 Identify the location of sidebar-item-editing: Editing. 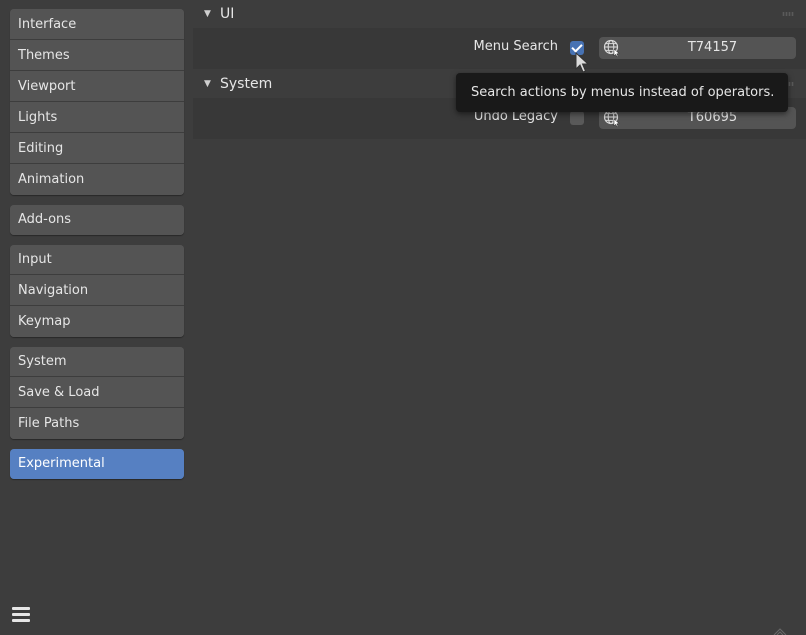
(97, 148).